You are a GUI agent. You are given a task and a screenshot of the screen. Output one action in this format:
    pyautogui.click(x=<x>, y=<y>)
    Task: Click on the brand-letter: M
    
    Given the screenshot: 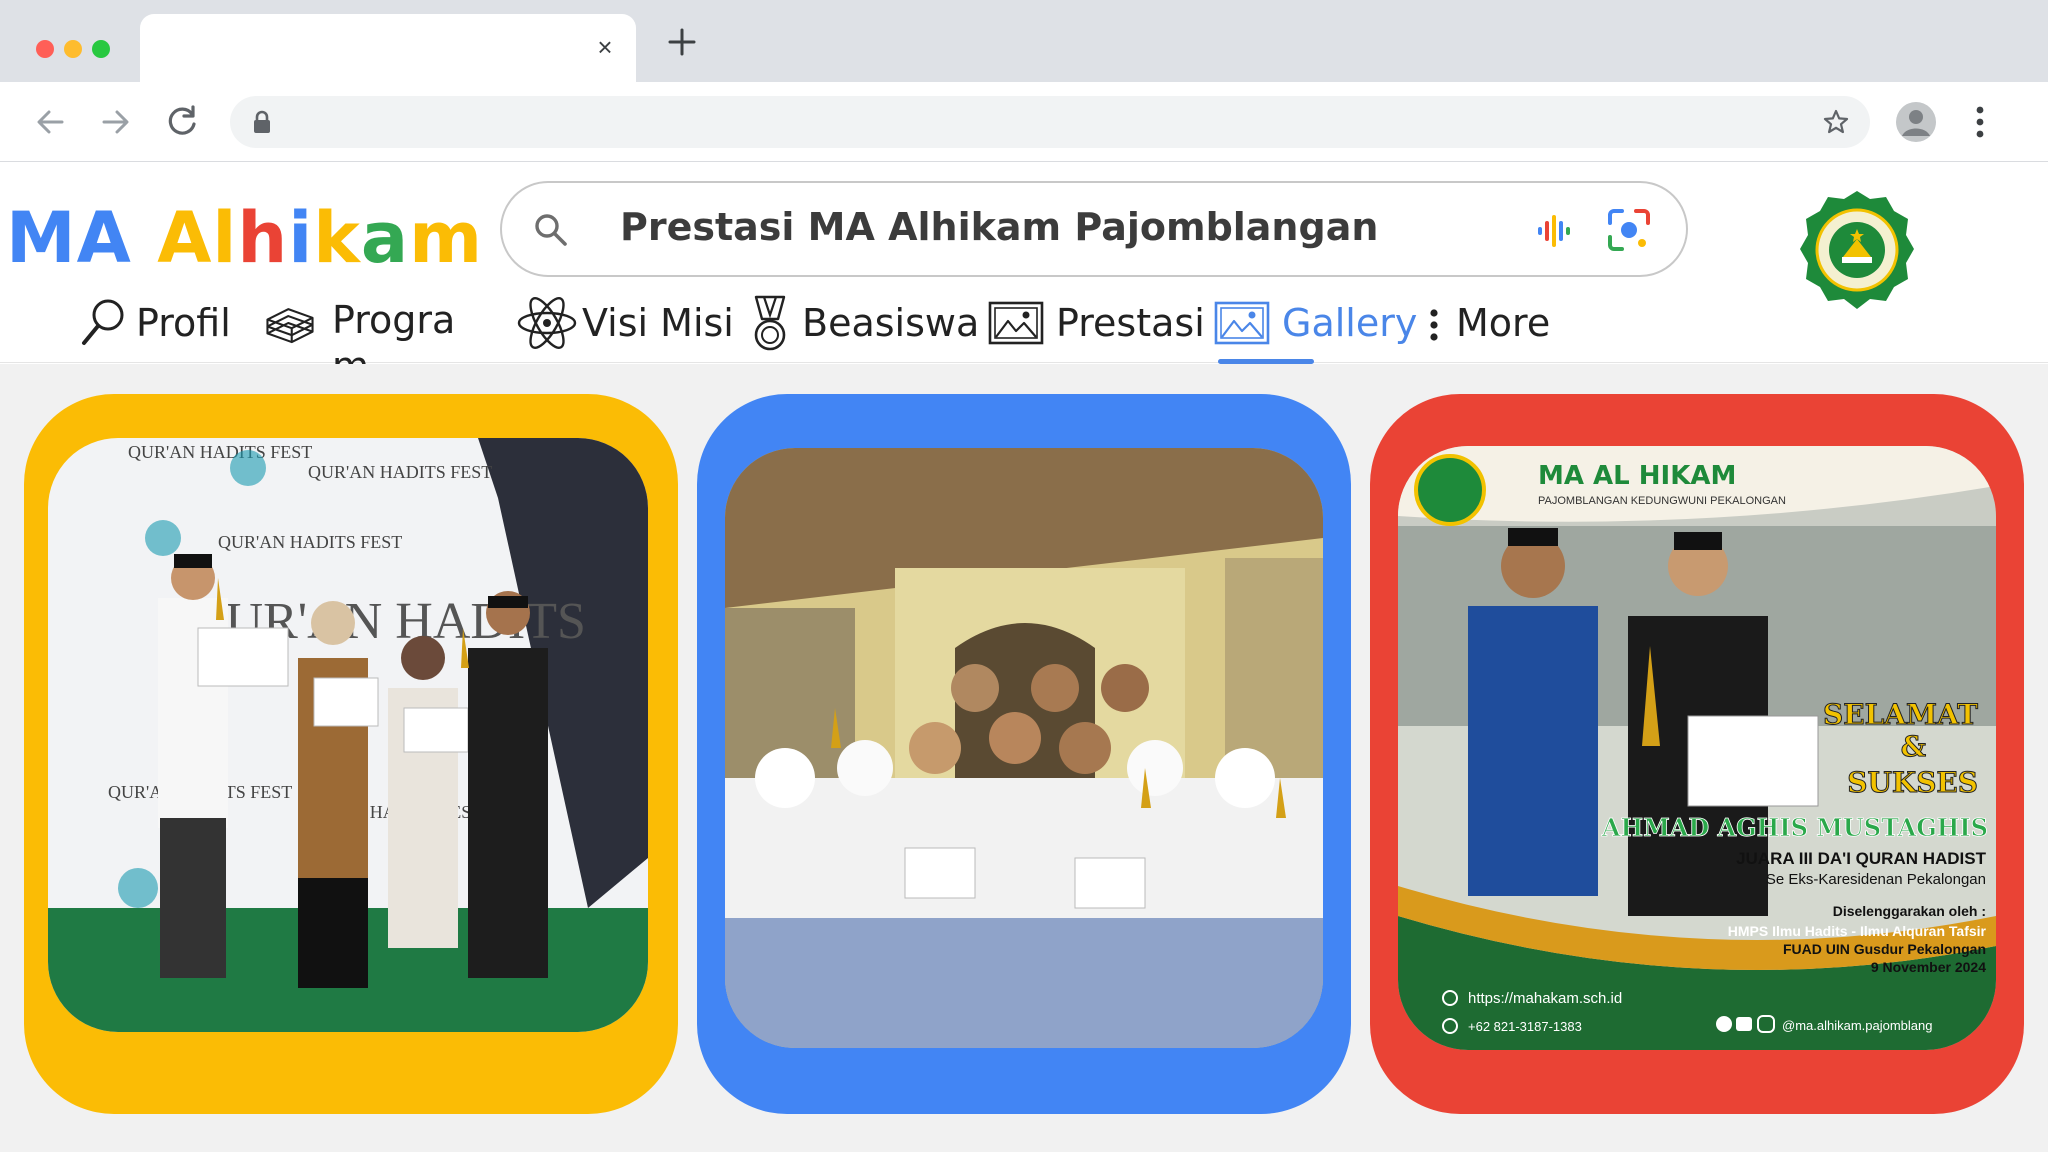 What is the action you would take?
    pyautogui.click(x=41, y=238)
    